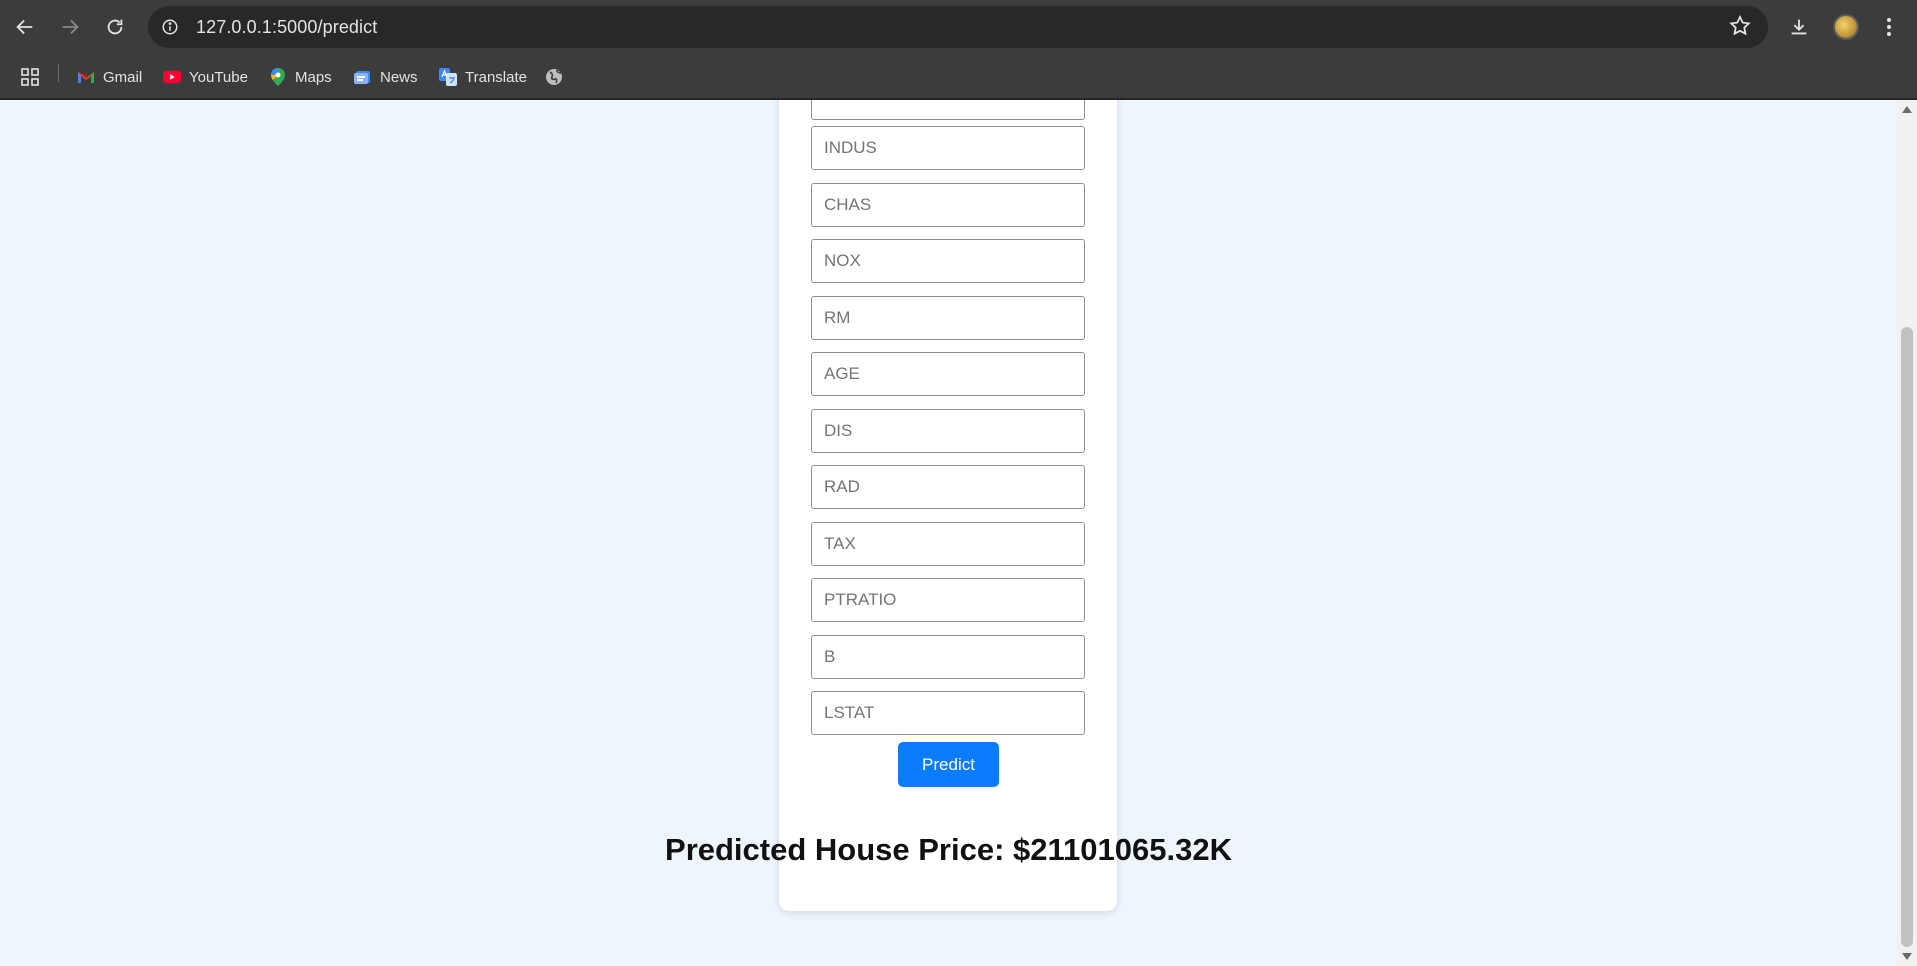 The height and width of the screenshot is (966, 1917). I want to click on profile-button, so click(1846, 27).